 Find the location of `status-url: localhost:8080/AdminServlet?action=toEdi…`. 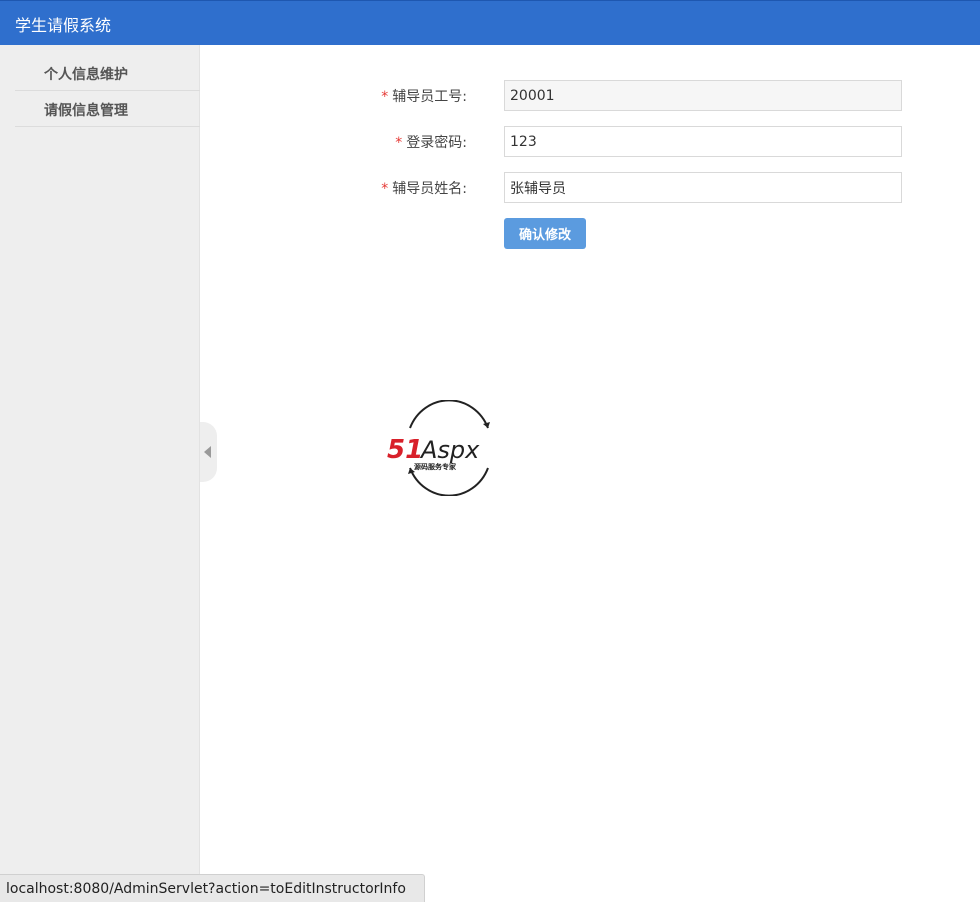

status-url: localhost:8080/AdminServlet?action=toEdi… is located at coordinates (206, 889).